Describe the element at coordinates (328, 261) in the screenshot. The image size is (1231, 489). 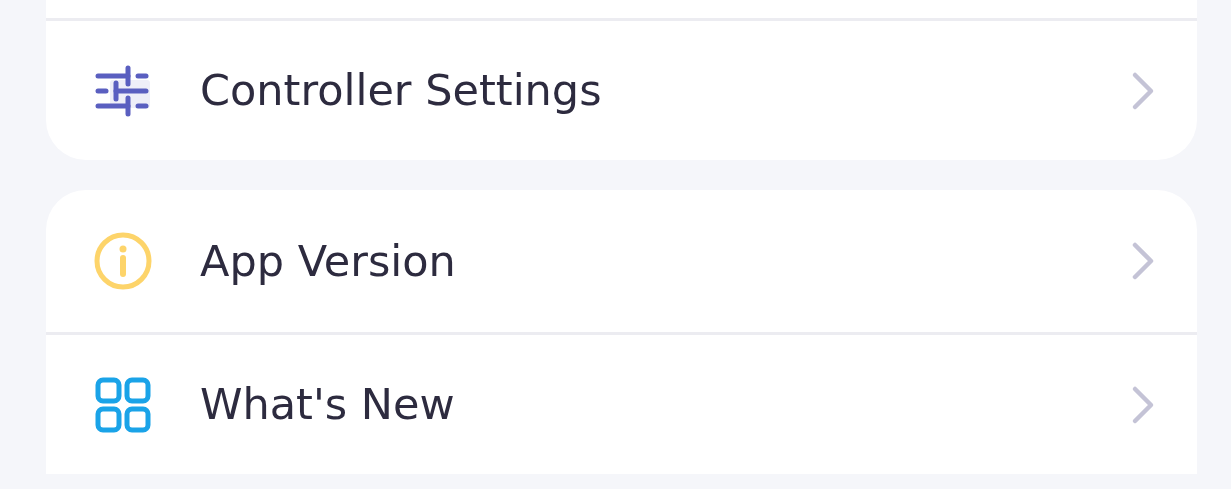
I see `row-label: App Version` at that location.